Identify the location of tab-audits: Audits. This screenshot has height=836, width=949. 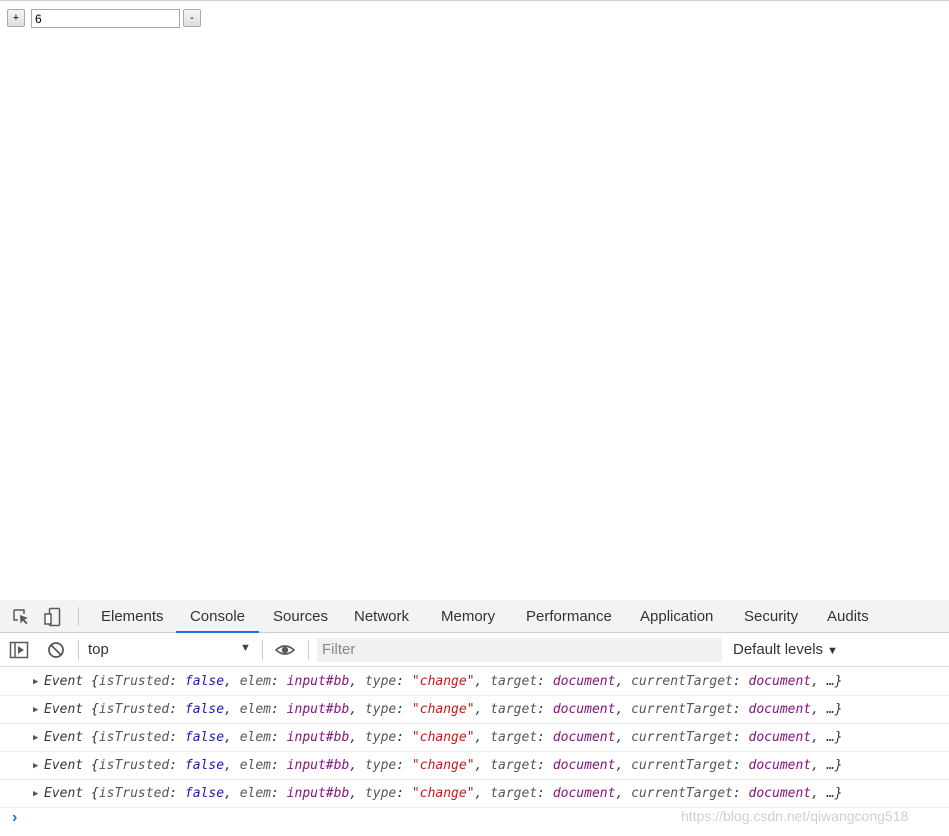
(848, 616).